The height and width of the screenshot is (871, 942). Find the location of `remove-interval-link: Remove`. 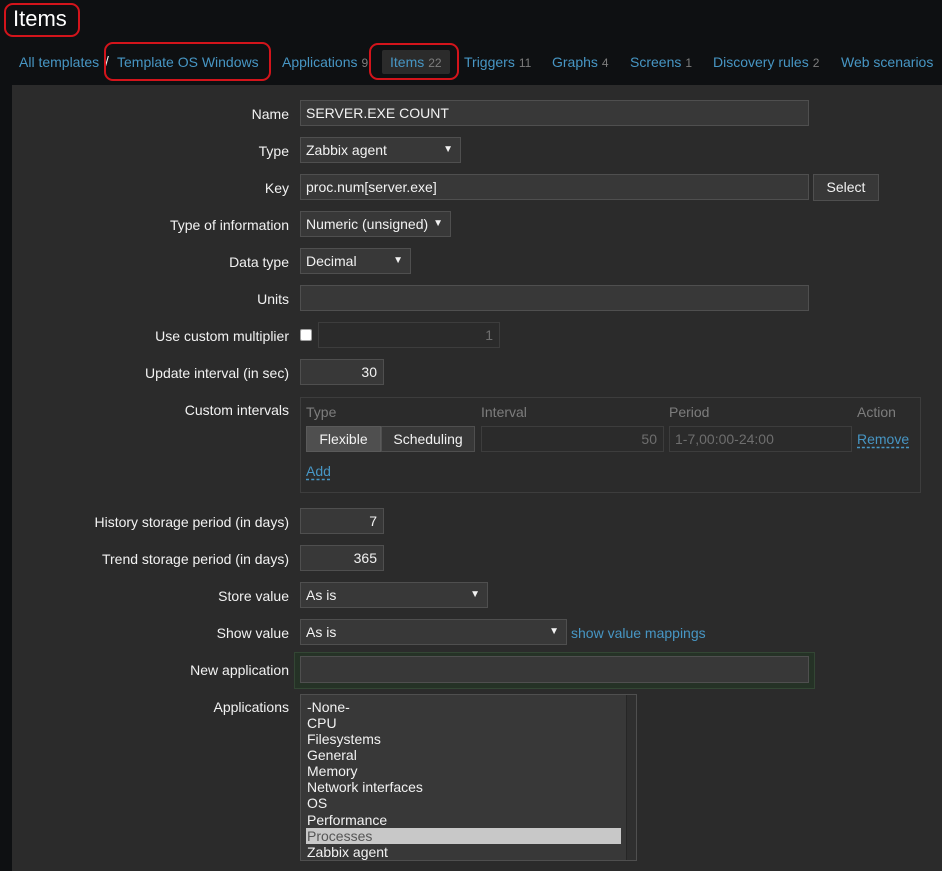

remove-interval-link: Remove is located at coordinates (883, 439).